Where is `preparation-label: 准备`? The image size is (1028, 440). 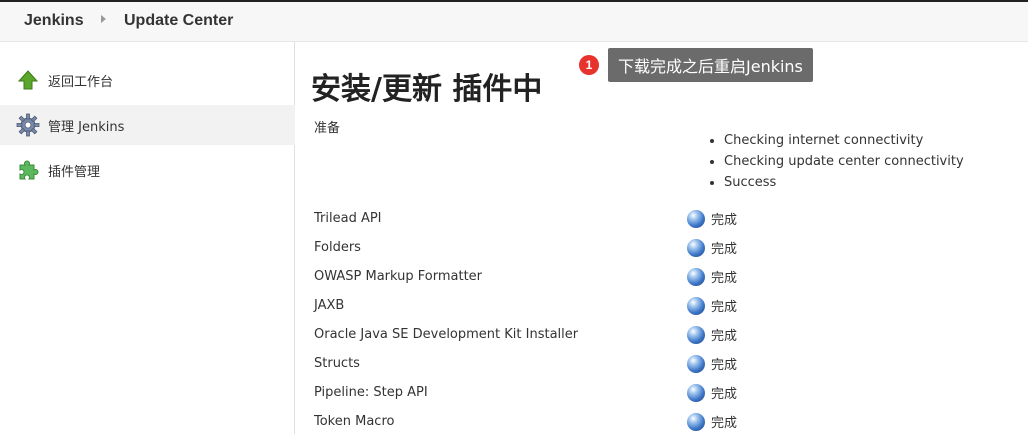
preparation-label: 准备 is located at coordinates (327, 128).